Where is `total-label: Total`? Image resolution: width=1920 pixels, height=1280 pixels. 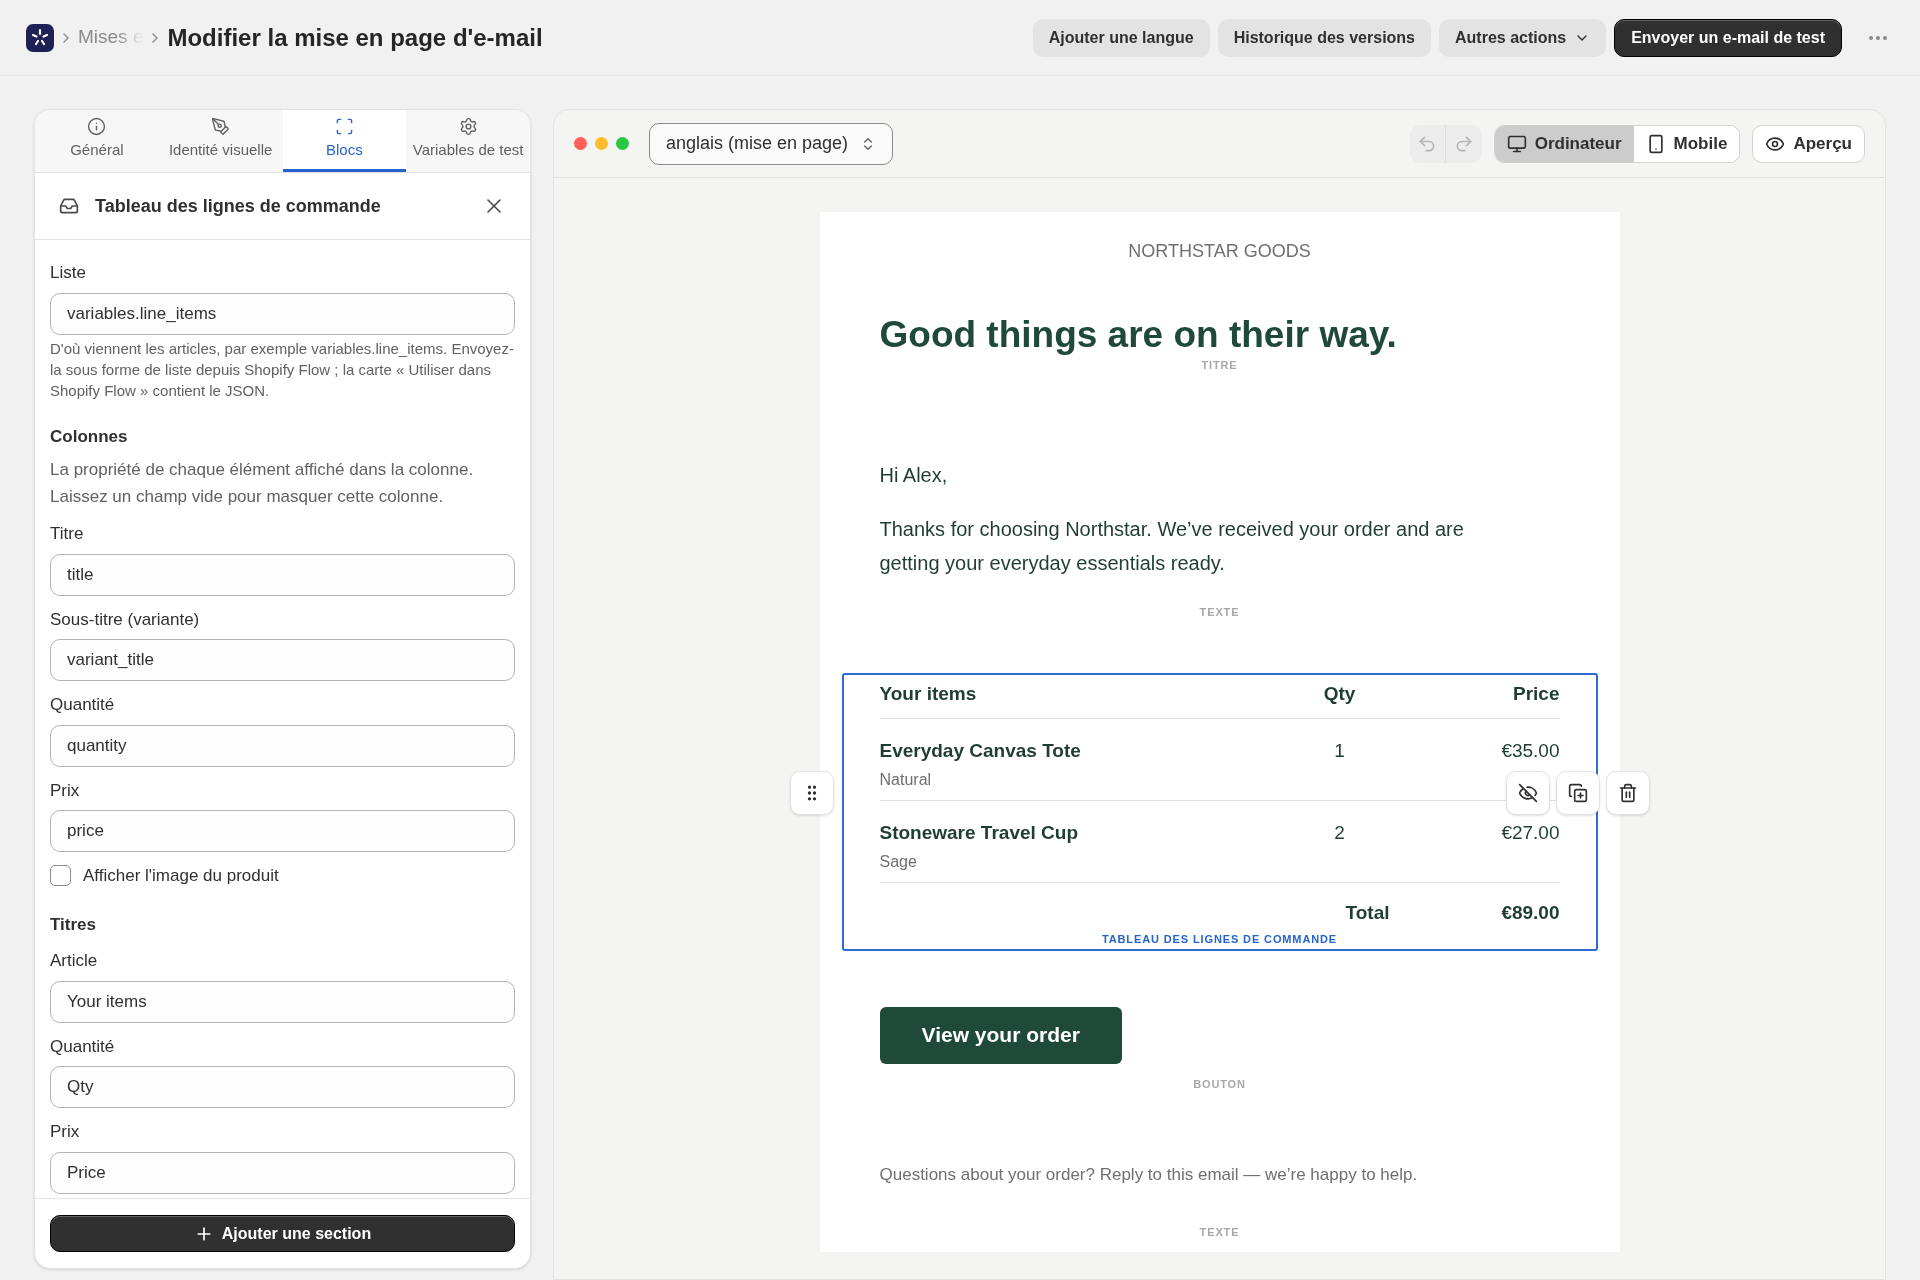 total-label: Total is located at coordinates (1367, 912).